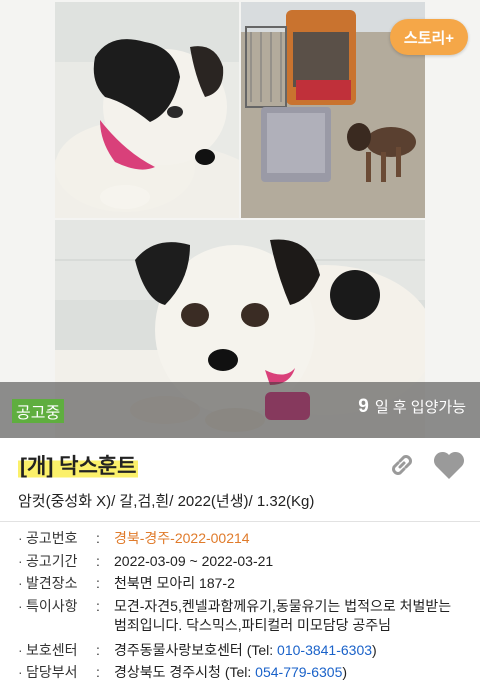  Describe the element at coordinates (324, 650) in the screenshot. I see `shelter-phone-link: 010-3841-6303` at that location.